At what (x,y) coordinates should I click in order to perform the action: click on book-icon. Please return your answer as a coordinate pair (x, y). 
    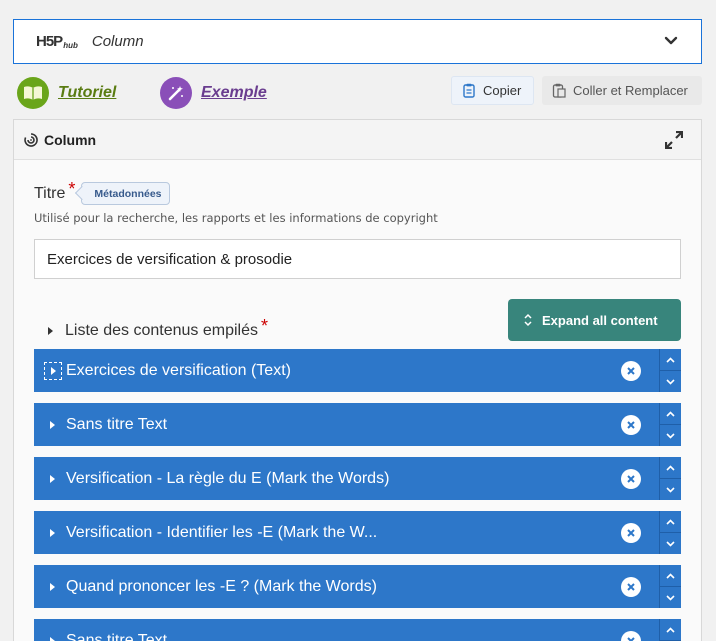
    Looking at the image, I should click on (33, 93).